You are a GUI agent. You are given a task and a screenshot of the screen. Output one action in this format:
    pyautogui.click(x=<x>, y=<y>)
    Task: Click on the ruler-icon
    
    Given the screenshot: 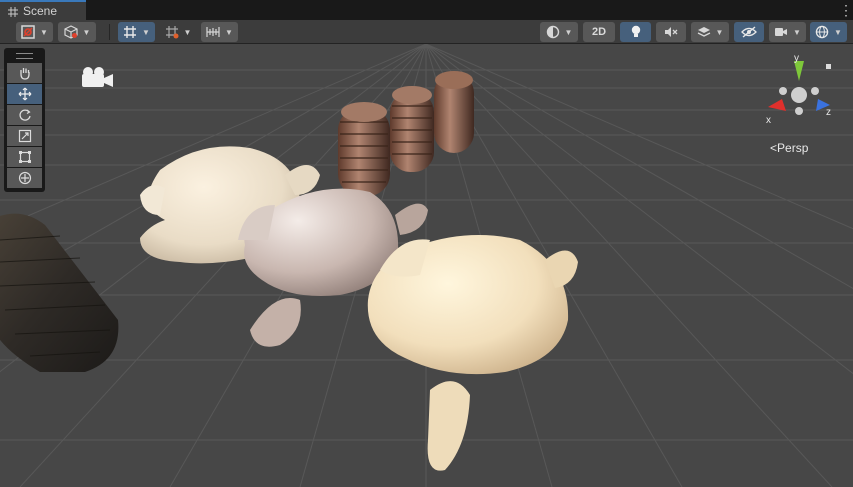 What is the action you would take?
    pyautogui.click(x=213, y=32)
    